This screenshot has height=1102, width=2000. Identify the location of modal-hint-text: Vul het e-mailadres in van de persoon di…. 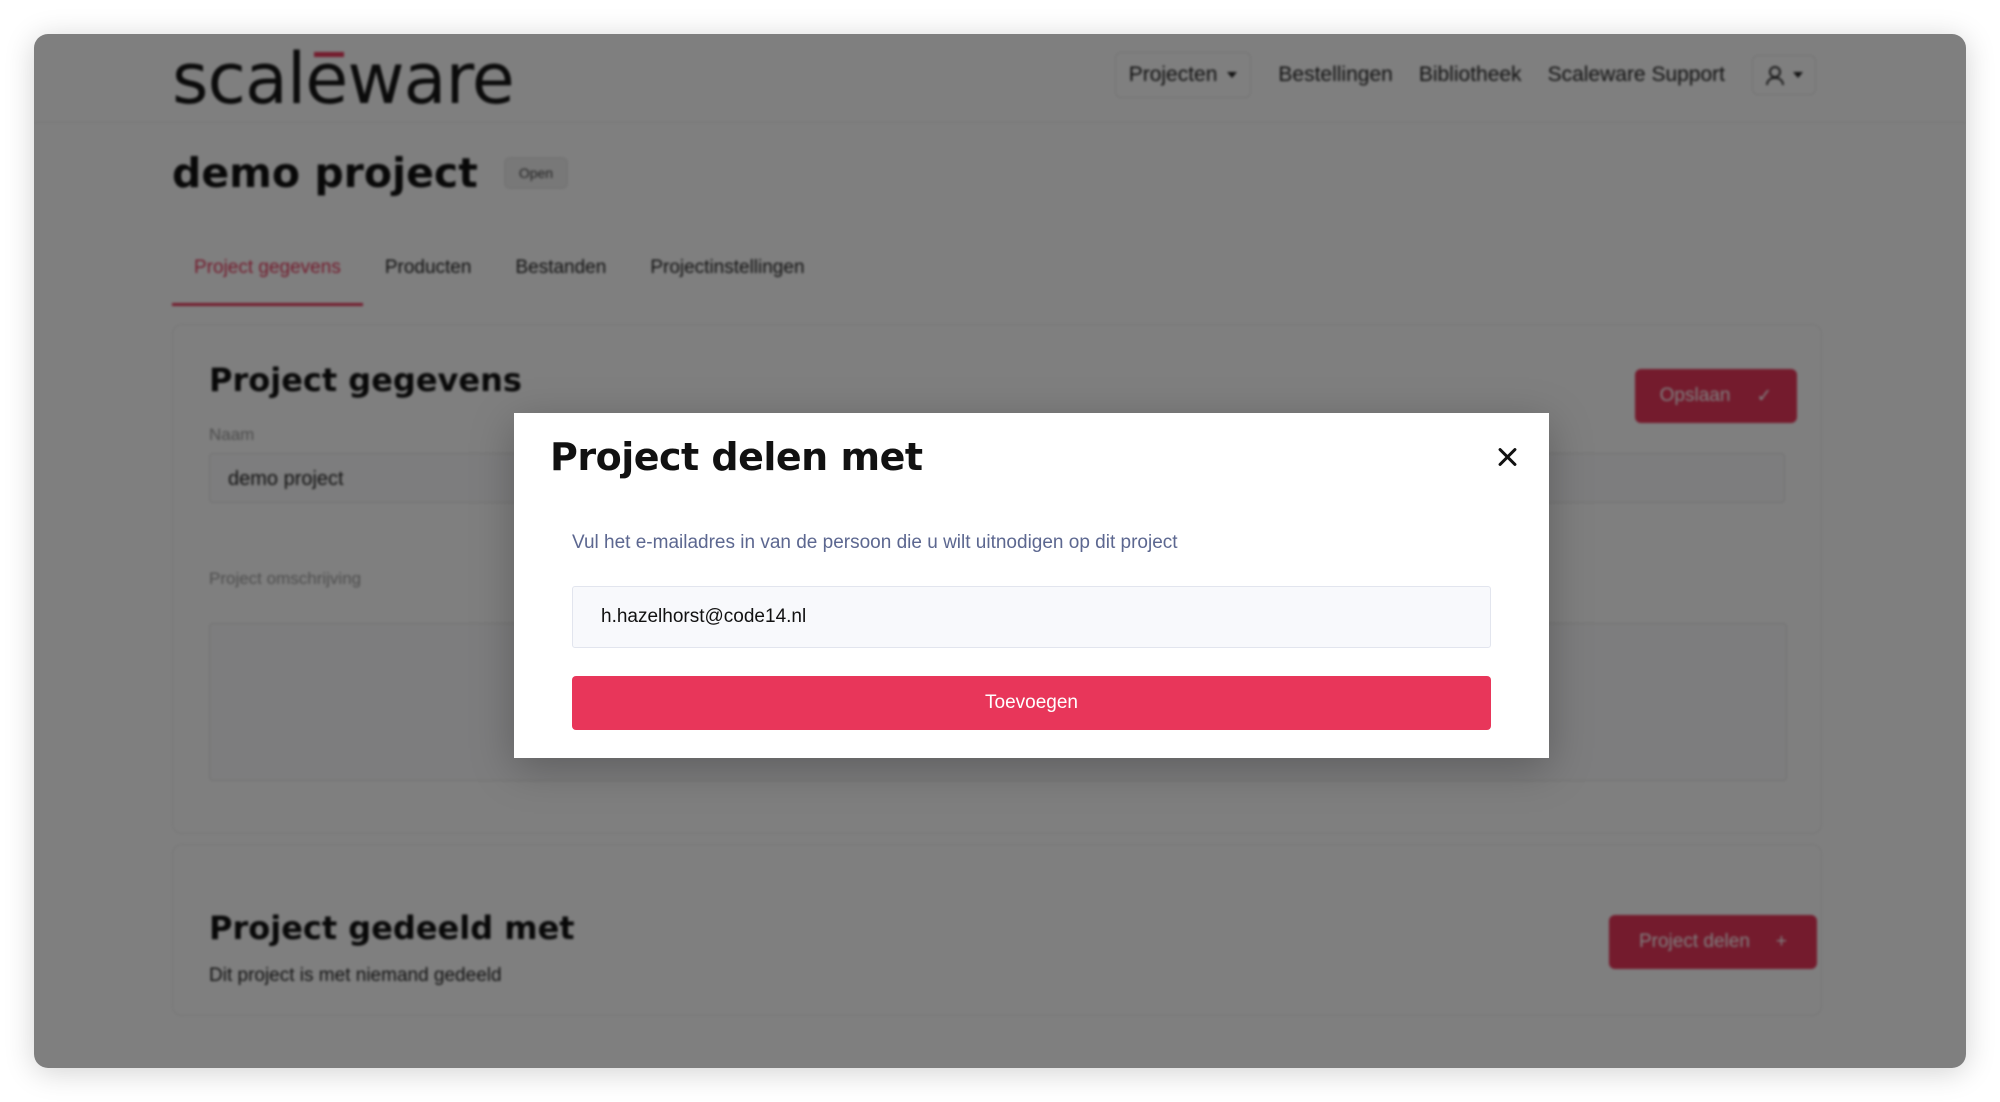
(875, 542).